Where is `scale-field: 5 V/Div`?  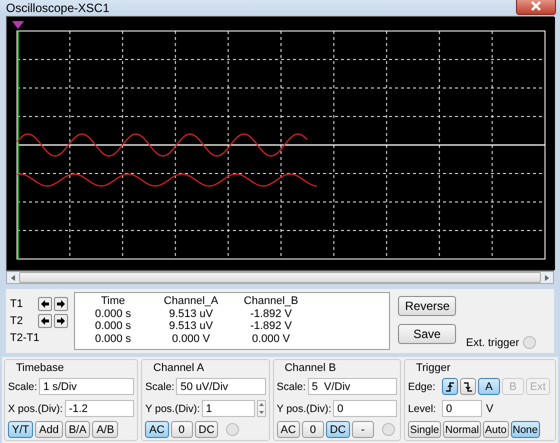 scale-field: 5 V/Div is located at coordinates (352, 386).